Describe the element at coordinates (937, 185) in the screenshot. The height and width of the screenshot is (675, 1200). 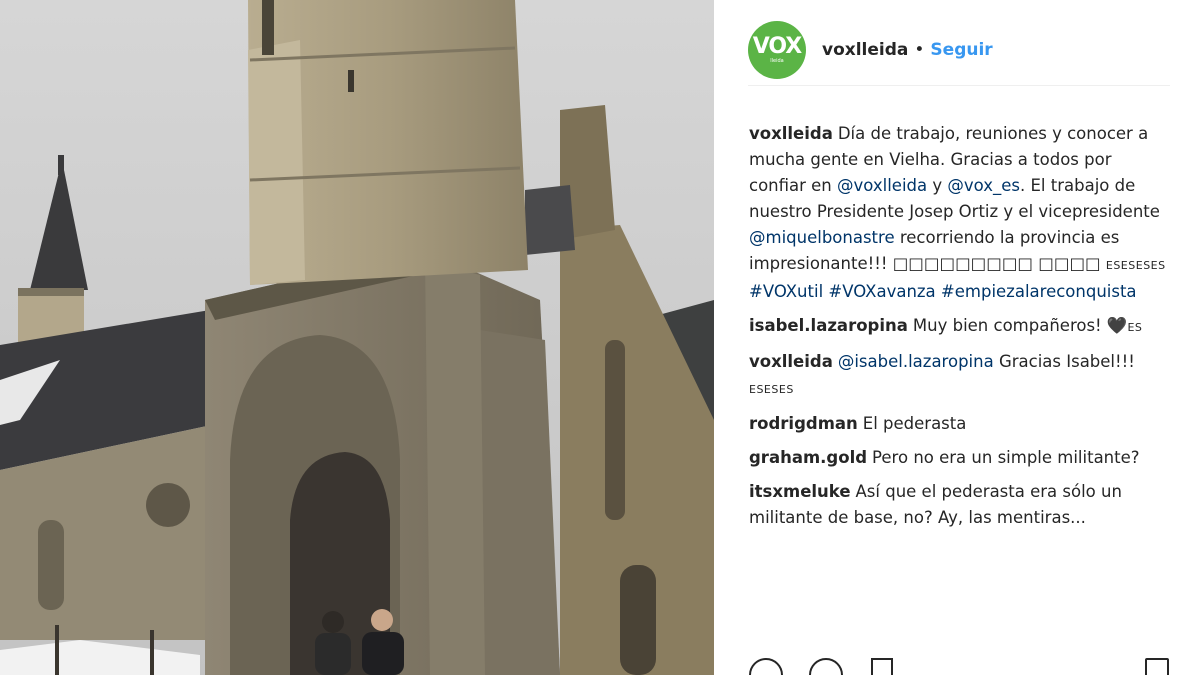
I see `caption-text-2: y` at that location.